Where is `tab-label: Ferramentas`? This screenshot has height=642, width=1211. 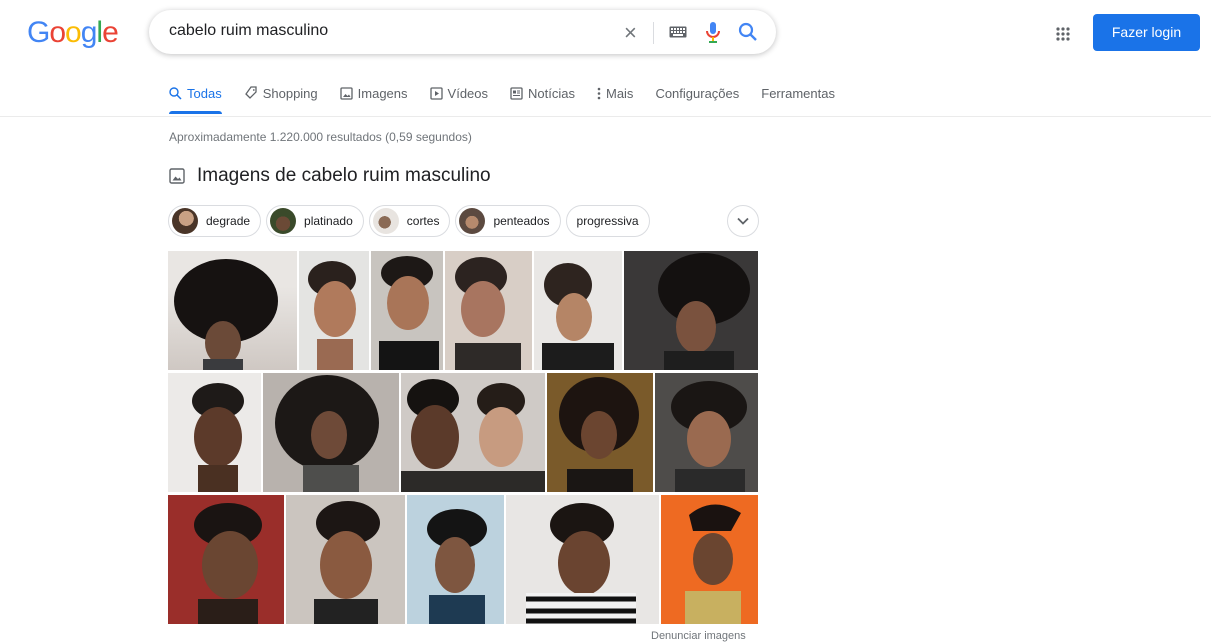
tab-label: Ferramentas is located at coordinates (798, 93).